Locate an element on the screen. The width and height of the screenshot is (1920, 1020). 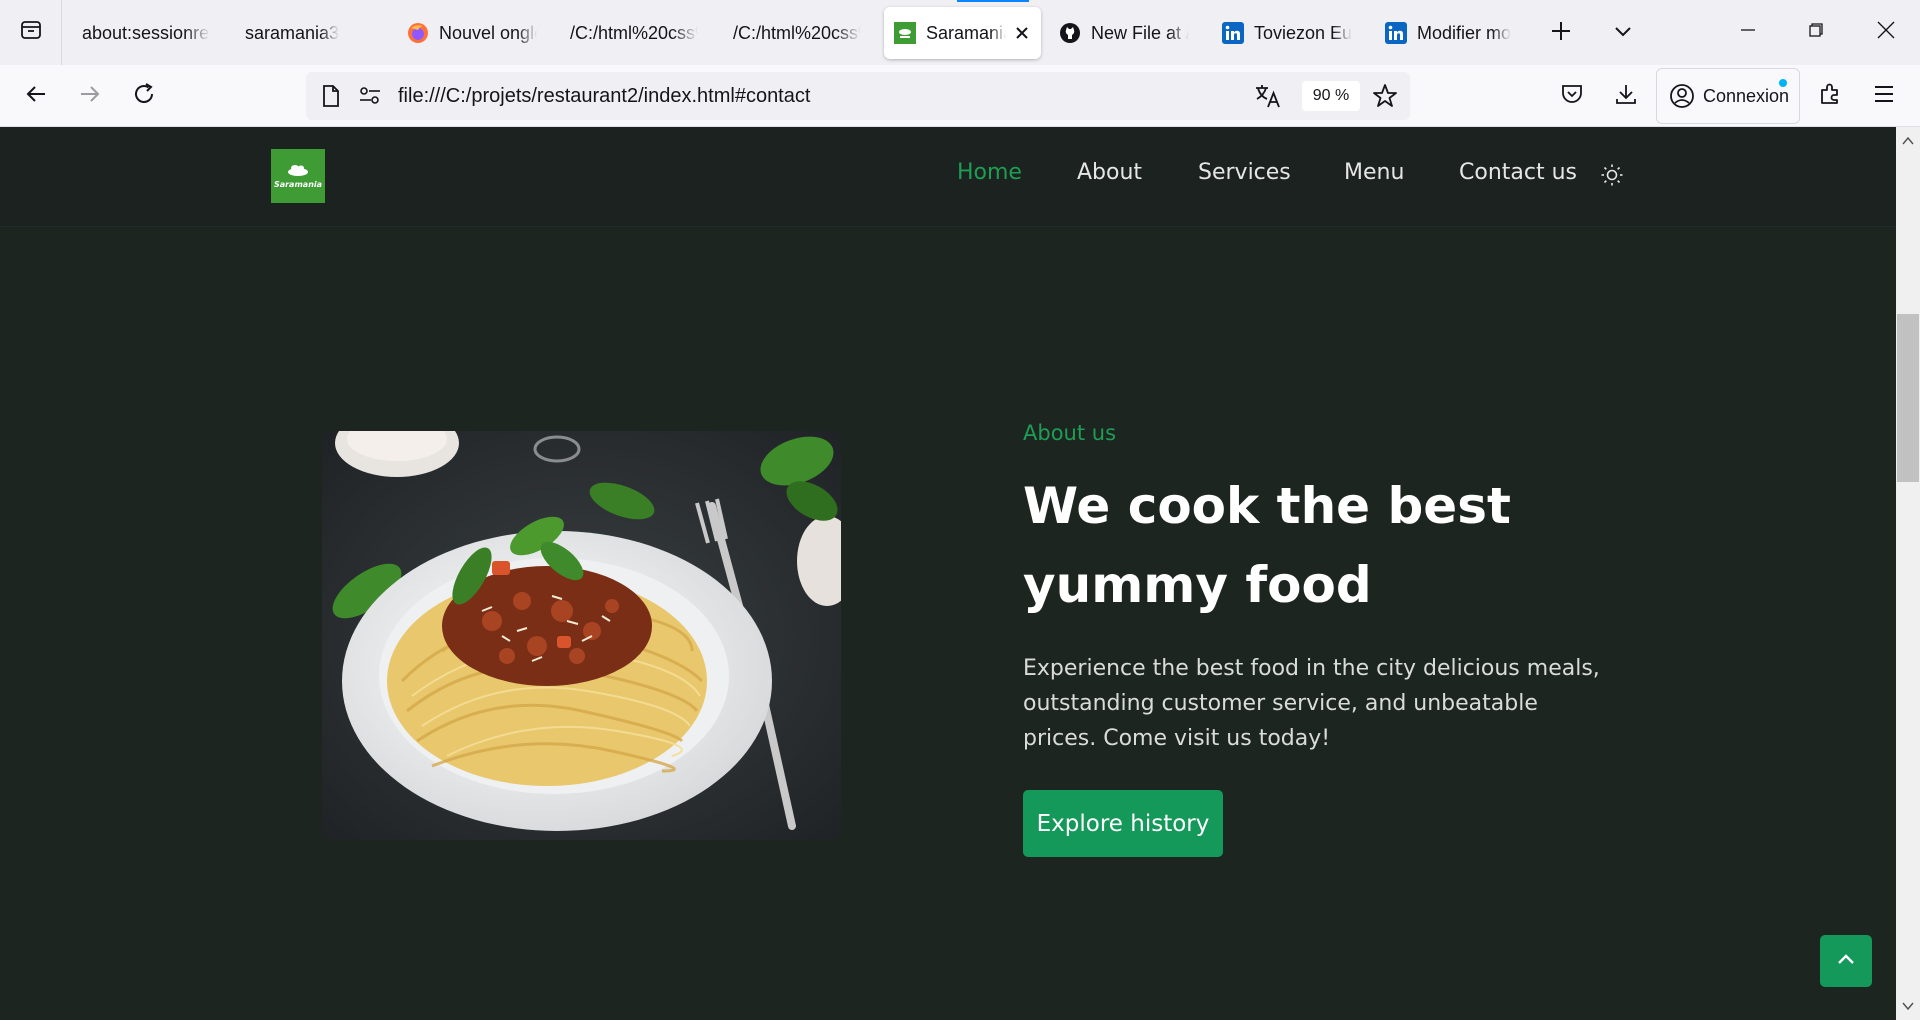
account-signin-button: Connexion is located at coordinates (1728, 96).